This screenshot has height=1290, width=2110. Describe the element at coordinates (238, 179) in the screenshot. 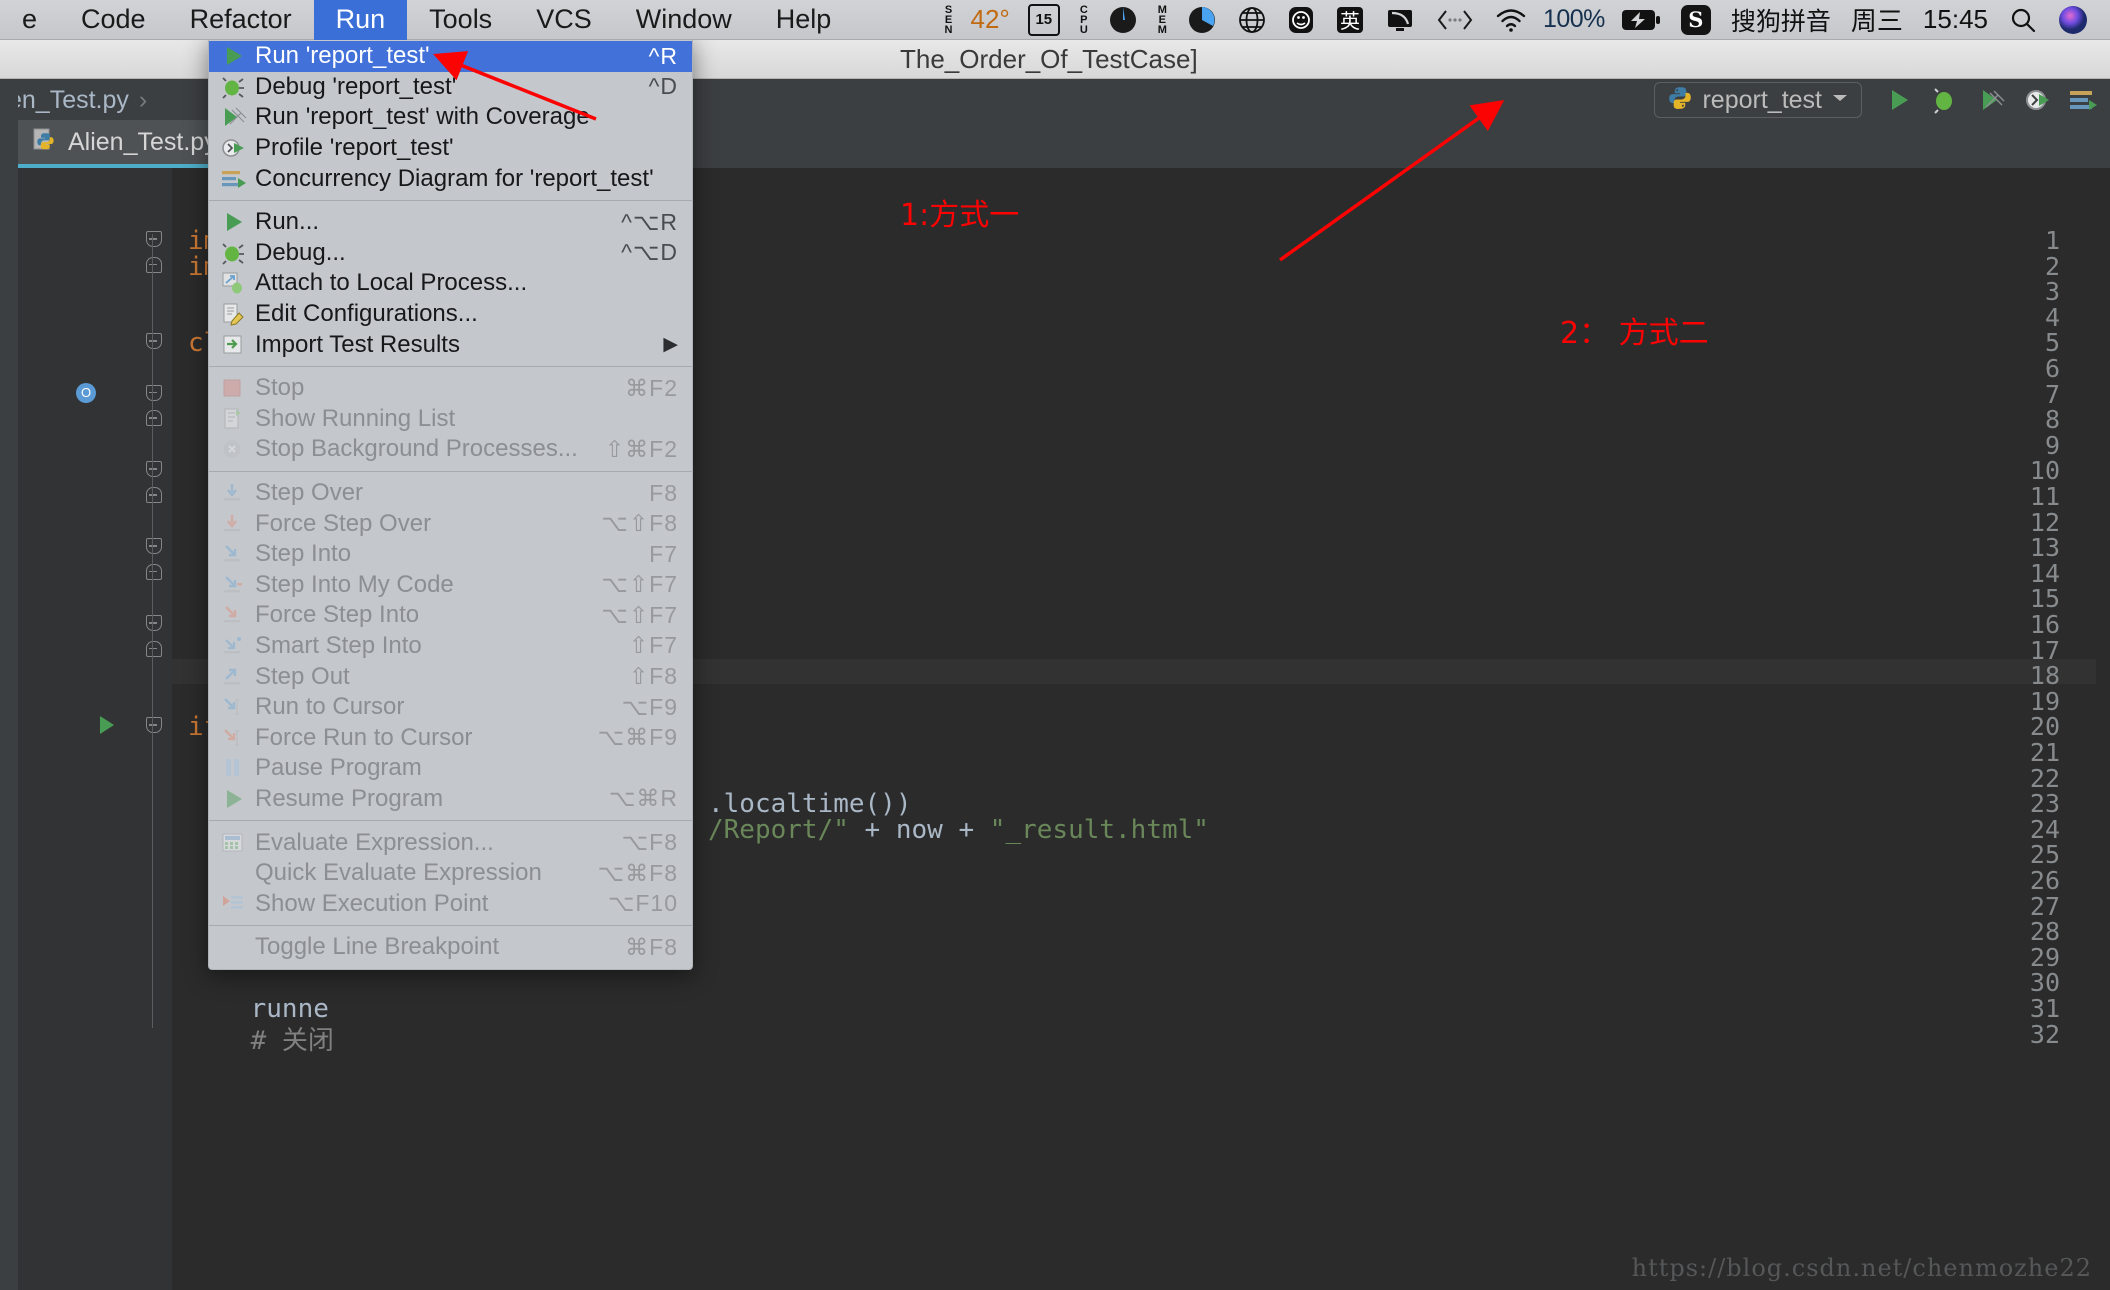

I see `concurrency-icon` at that location.